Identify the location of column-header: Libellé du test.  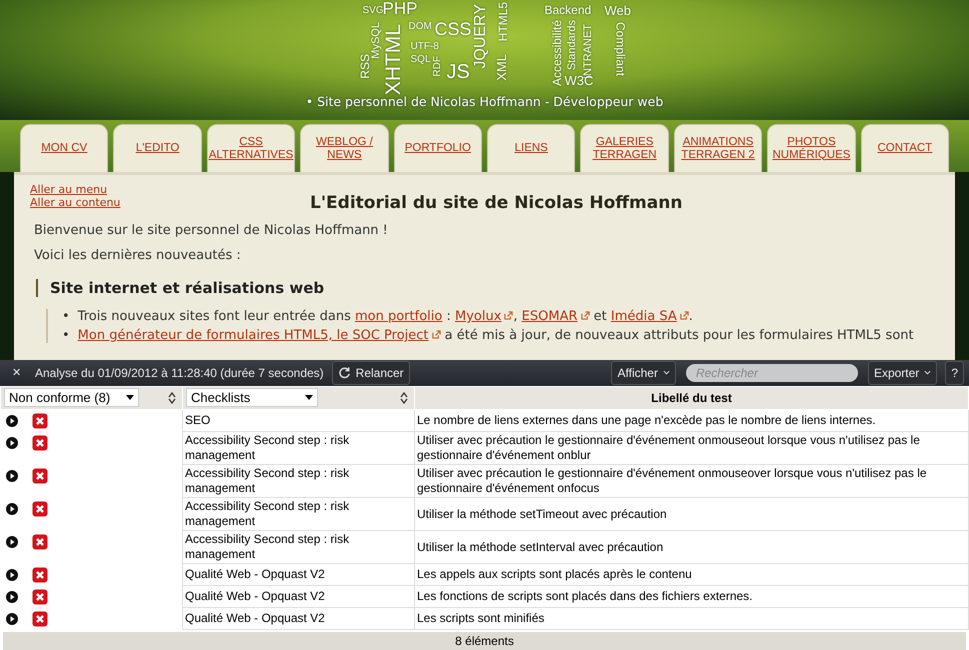
(691, 397).